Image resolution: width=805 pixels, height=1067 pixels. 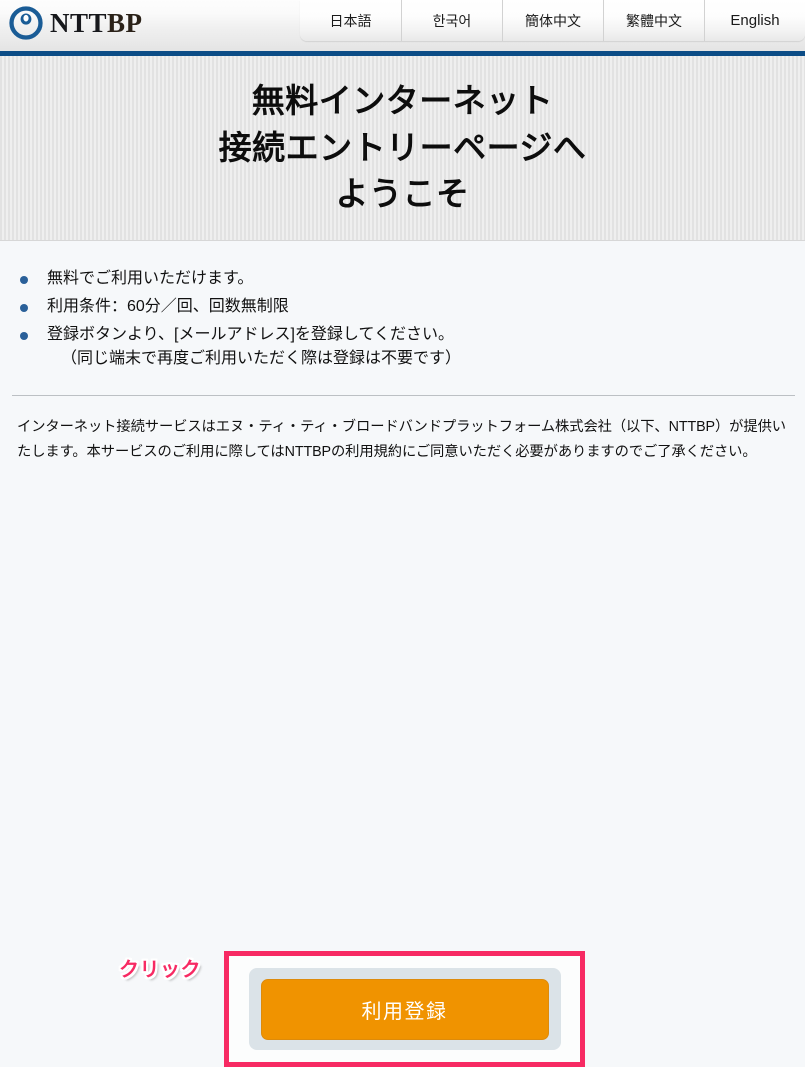 I want to click on list-item: 無料でご利用いただけます。, so click(x=402, y=279).